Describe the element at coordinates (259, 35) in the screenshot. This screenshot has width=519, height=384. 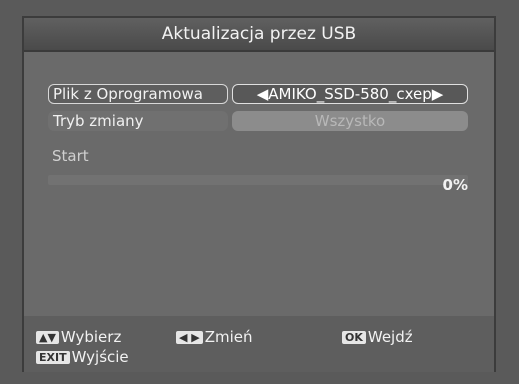
I see `dialog-title: Aktualizacja przez USB` at that location.